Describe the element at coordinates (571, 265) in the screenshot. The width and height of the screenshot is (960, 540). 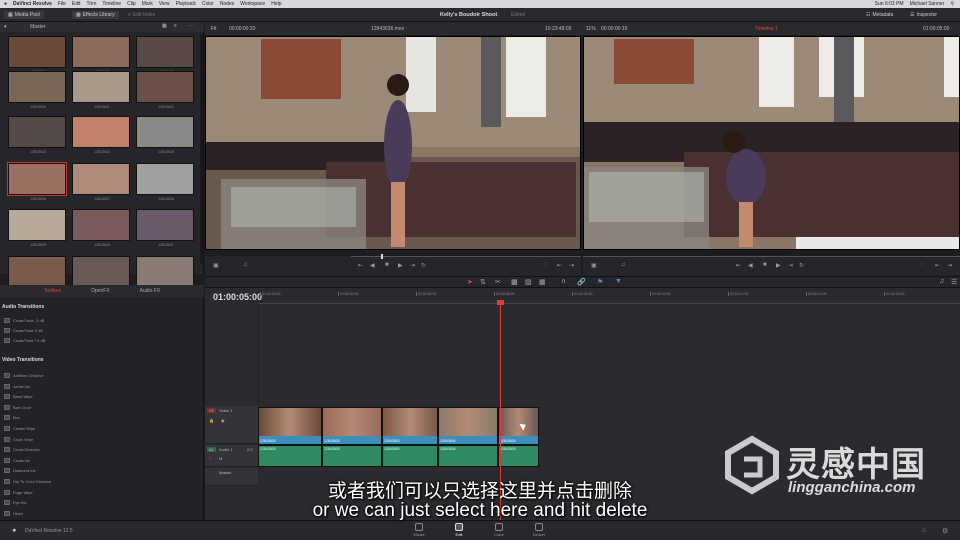
I see `mark-out-icon: ⇥` at that location.